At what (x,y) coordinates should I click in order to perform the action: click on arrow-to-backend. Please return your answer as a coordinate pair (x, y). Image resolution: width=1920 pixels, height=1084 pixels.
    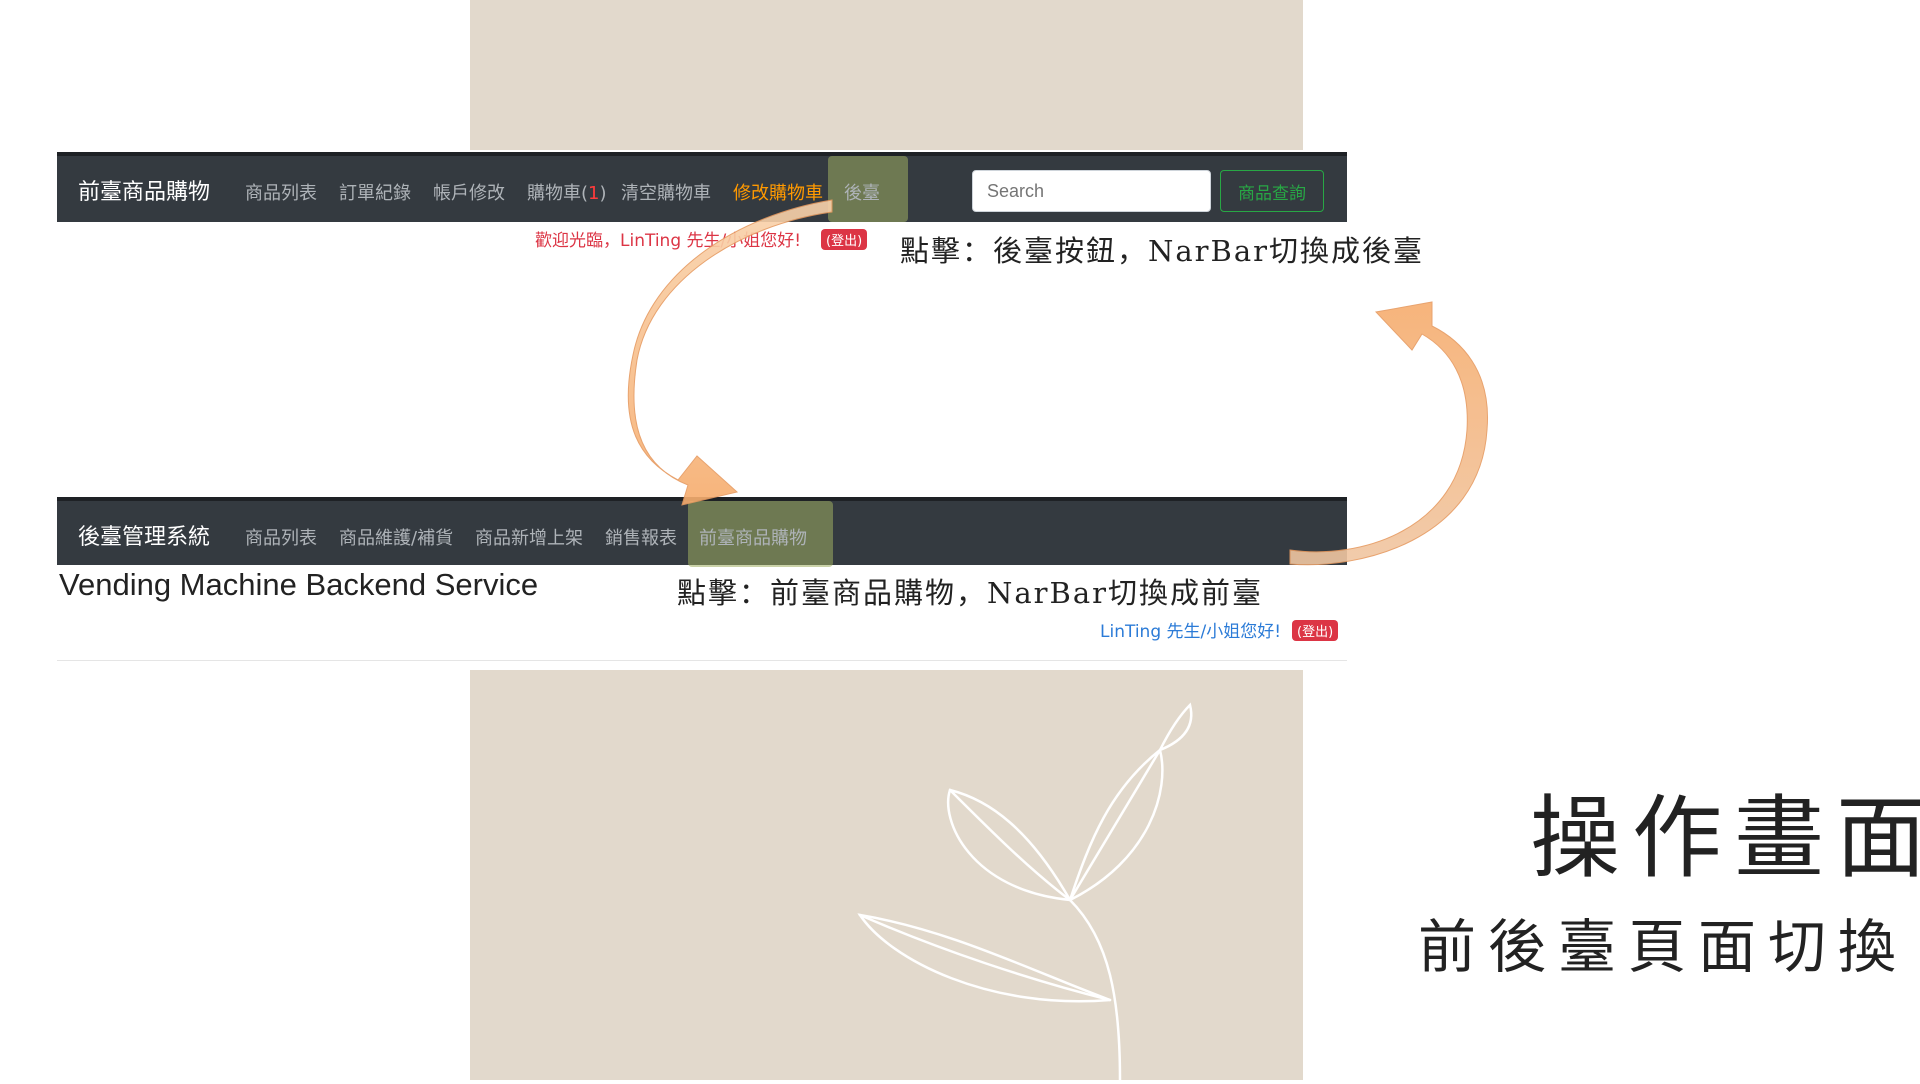
    Looking at the image, I should click on (730, 352).